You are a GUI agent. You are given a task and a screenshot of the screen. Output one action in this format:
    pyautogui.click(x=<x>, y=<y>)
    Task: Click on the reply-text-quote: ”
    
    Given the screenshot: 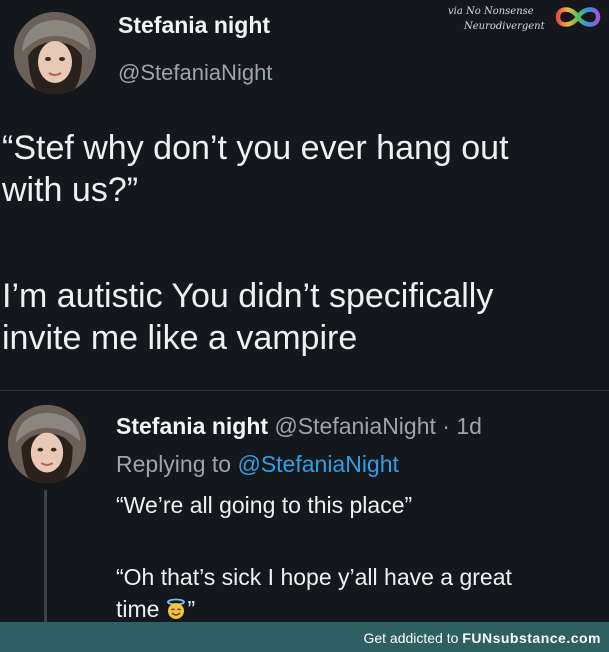 What is the action you would take?
    pyautogui.click(x=191, y=609)
    